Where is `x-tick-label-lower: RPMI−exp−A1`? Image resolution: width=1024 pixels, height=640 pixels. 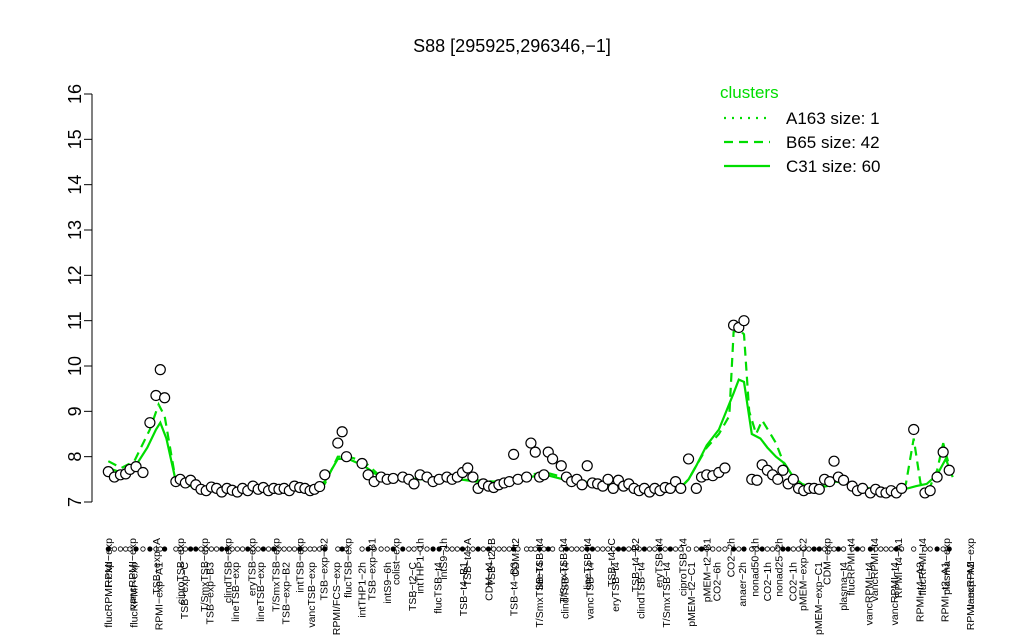
x-tick-label-lower: RPMI−exp−A1 is located at coordinates (160, 596).